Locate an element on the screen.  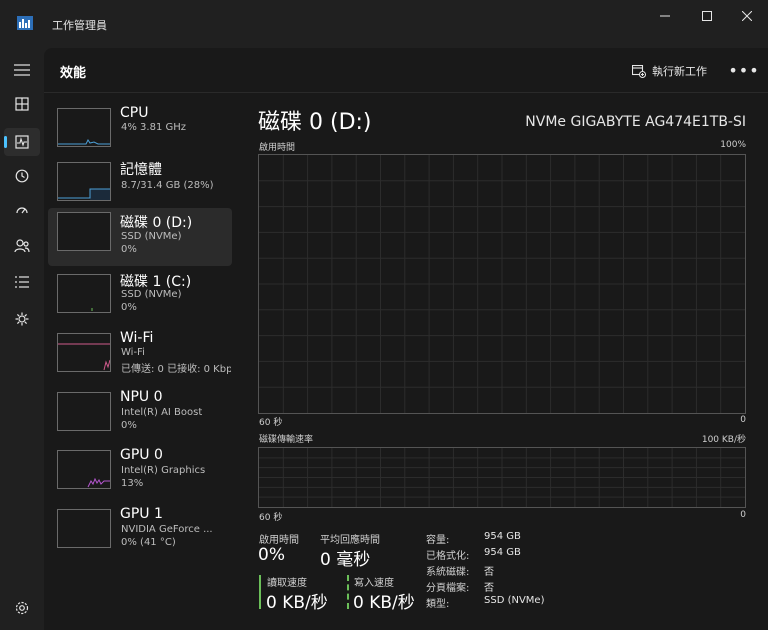
nav-performance is located at coordinates (22, 142).